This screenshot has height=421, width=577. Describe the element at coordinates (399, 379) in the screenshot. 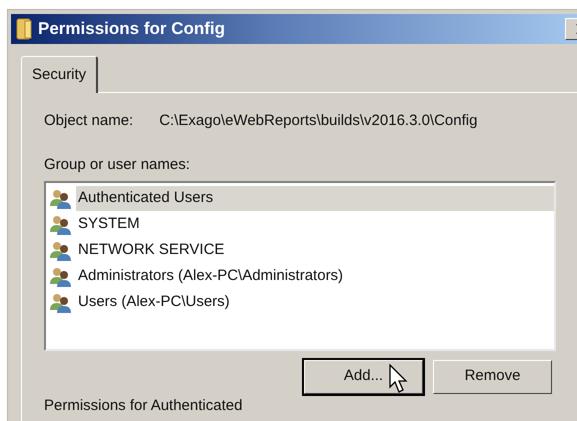

I see `mouse-pointer-icon` at that location.